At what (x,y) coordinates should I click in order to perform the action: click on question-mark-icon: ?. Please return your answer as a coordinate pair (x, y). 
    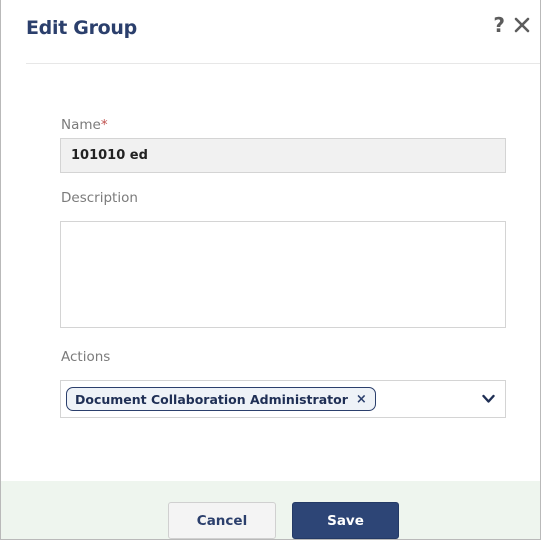
    Looking at the image, I should click on (499, 25).